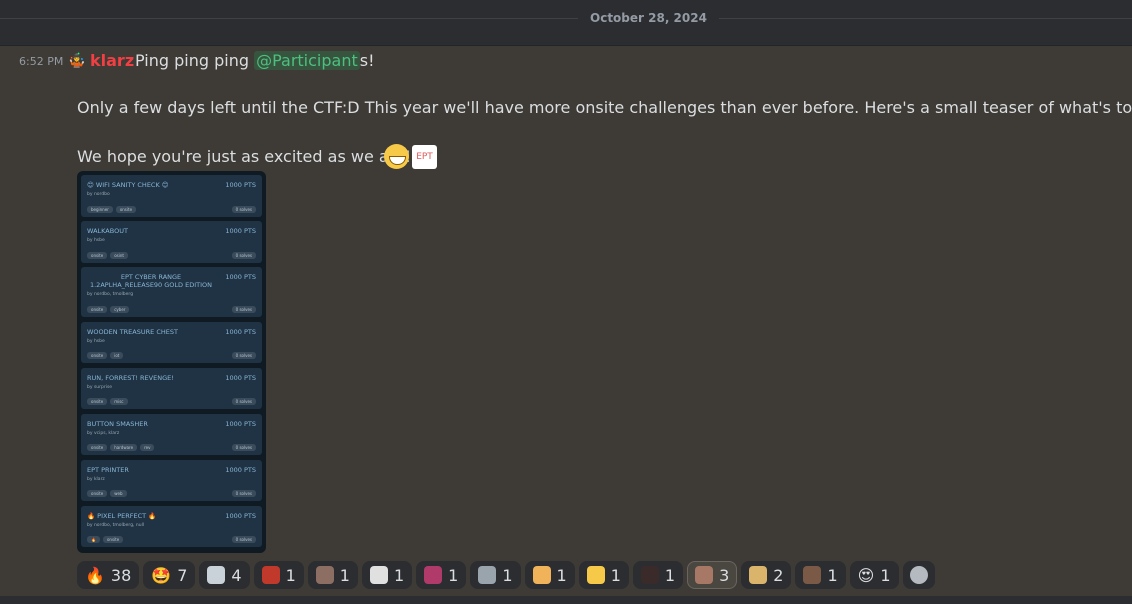 The image size is (1132, 604). What do you see at coordinates (108, 575) in the screenshot?
I see `reaction-button: 🔥 38` at bounding box center [108, 575].